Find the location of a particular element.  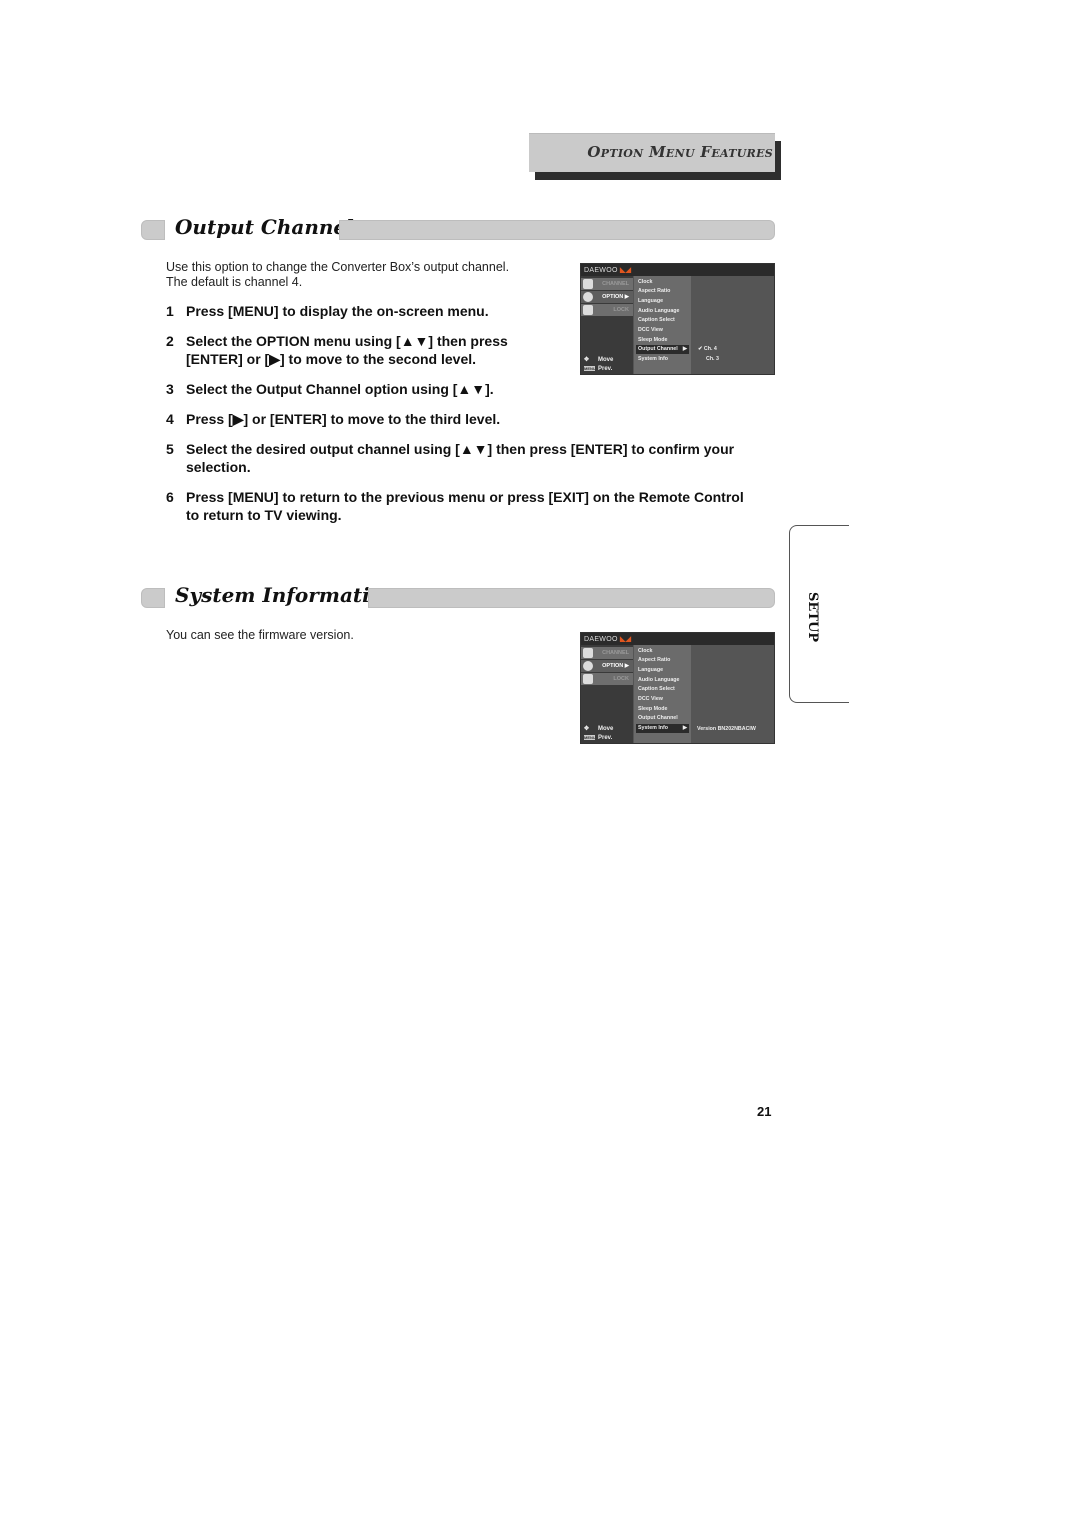

page-number: 21 is located at coordinates (764, 1111).